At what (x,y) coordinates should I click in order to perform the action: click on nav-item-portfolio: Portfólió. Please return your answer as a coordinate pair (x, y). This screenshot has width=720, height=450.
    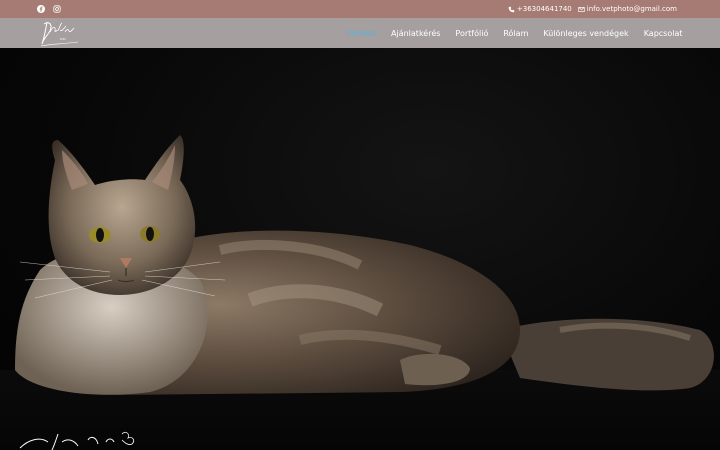
    Looking at the image, I should click on (472, 33).